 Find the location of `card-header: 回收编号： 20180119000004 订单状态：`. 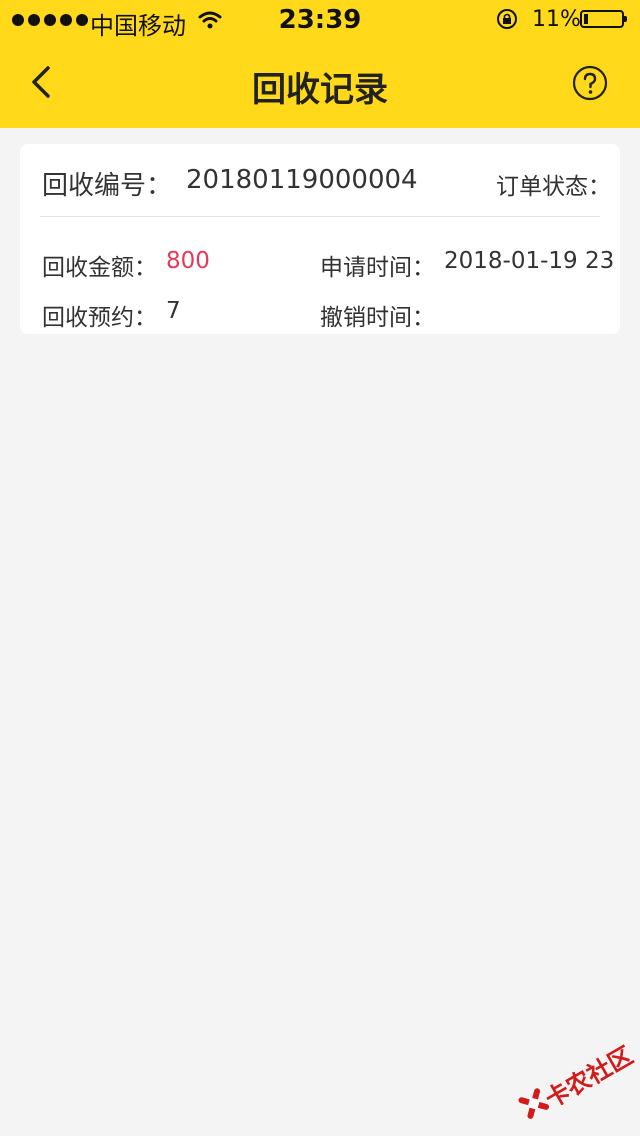

card-header: 回收编号： 20180119000004 订单状态： is located at coordinates (320, 180).